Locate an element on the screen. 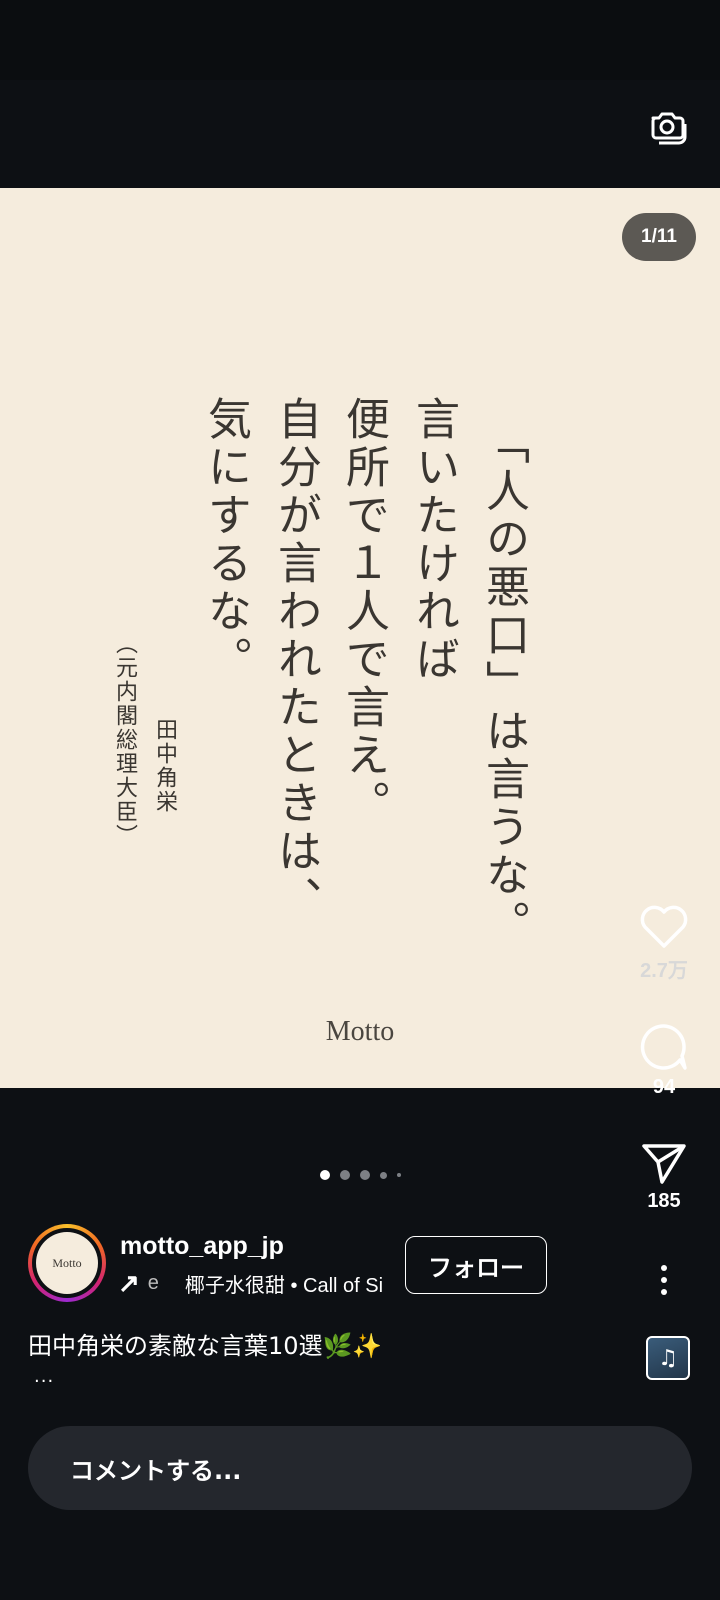  share-action: 185 is located at coordinates (664, 1176).